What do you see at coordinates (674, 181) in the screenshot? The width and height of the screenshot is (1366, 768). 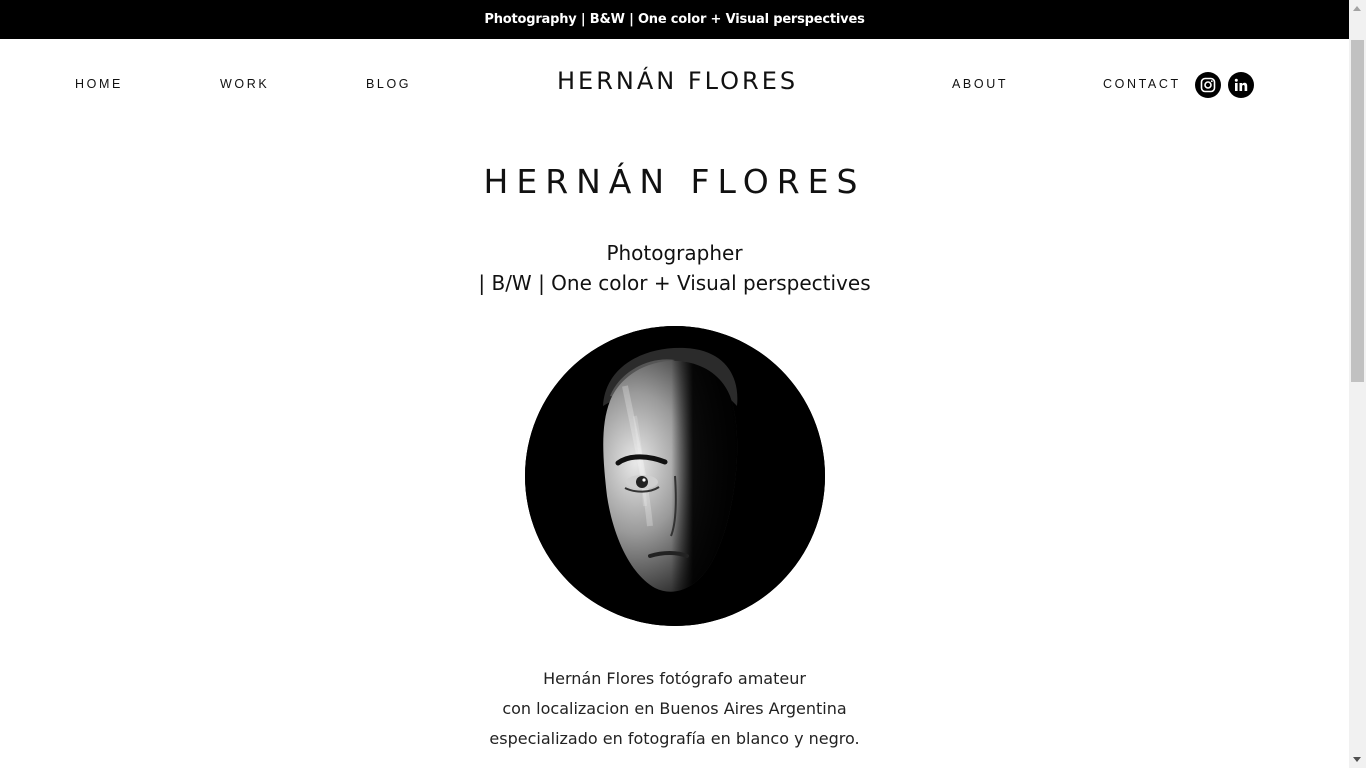 I see `page-title: HERNÁN FLORES` at bounding box center [674, 181].